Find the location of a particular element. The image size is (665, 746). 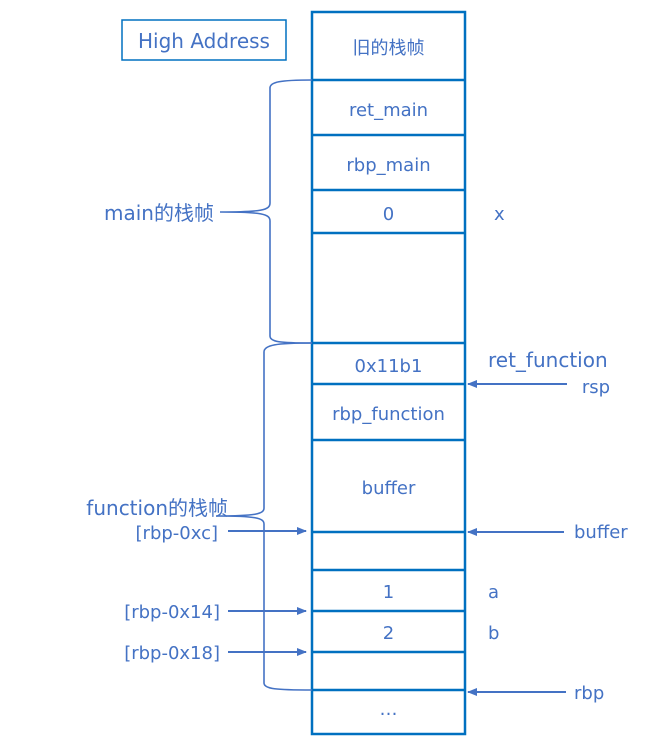

pointer-rbp-0x18: [rbp-0x18] is located at coordinates (215, 653).